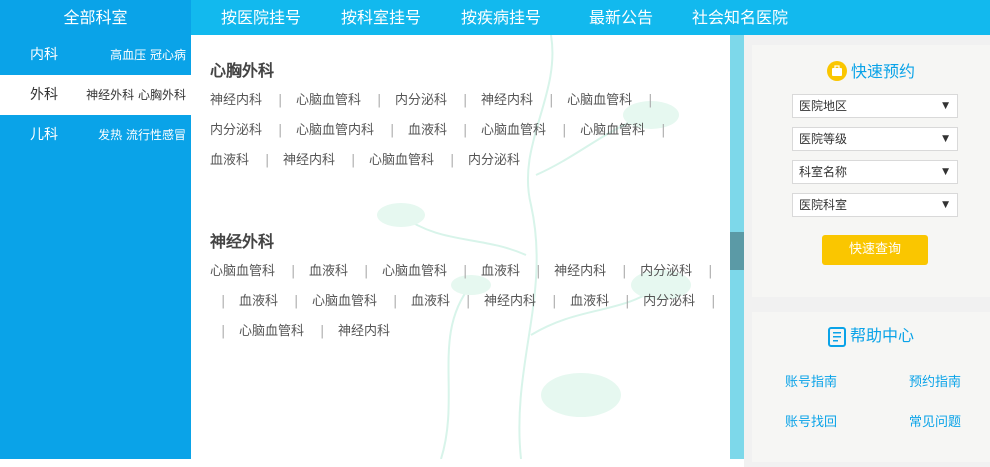 This screenshot has height=467, width=990. Describe the element at coordinates (875, 172) in the screenshot. I see `department-name-select: 科室名称 ▼` at that location.